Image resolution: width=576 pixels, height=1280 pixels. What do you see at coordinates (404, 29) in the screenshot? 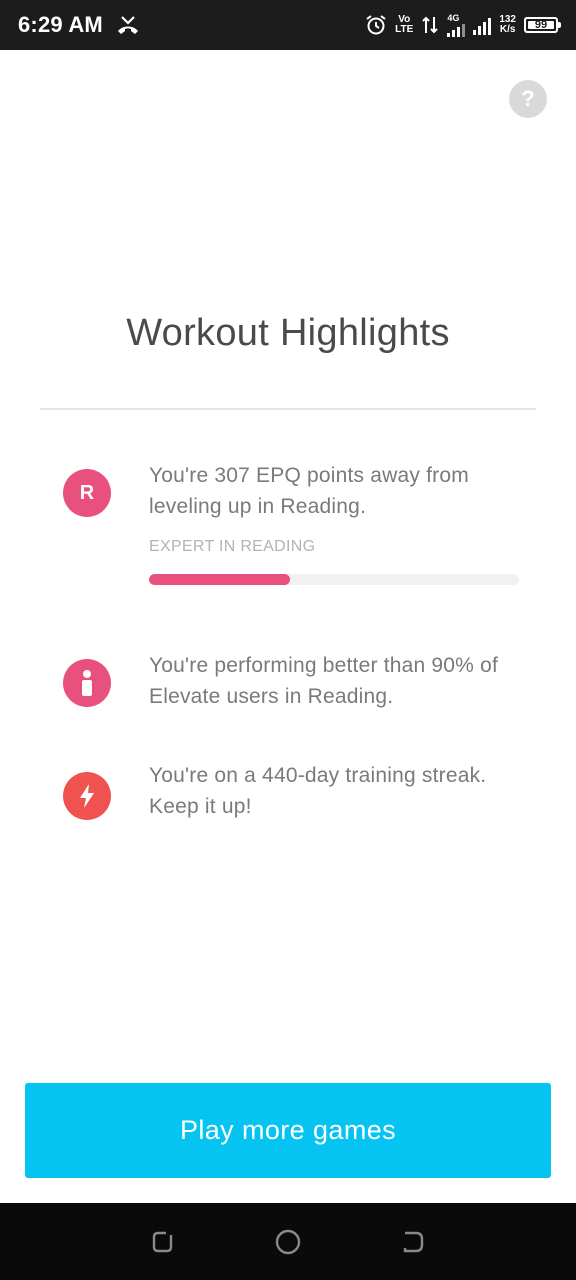
I see `volte-bottom: LTE` at bounding box center [404, 29].